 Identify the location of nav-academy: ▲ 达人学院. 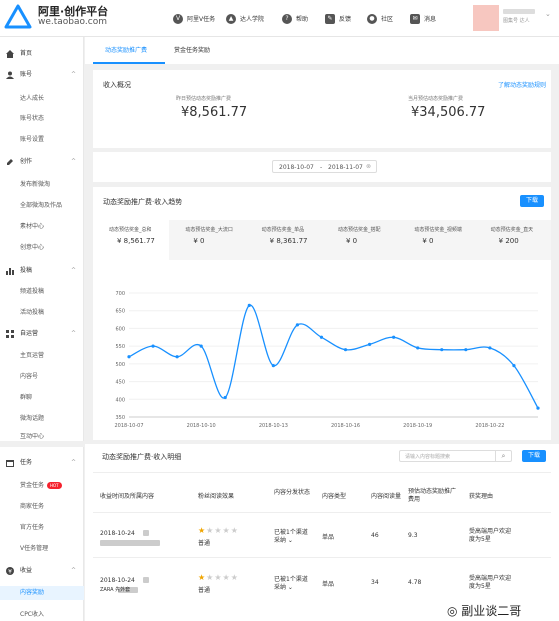
(245, 18).